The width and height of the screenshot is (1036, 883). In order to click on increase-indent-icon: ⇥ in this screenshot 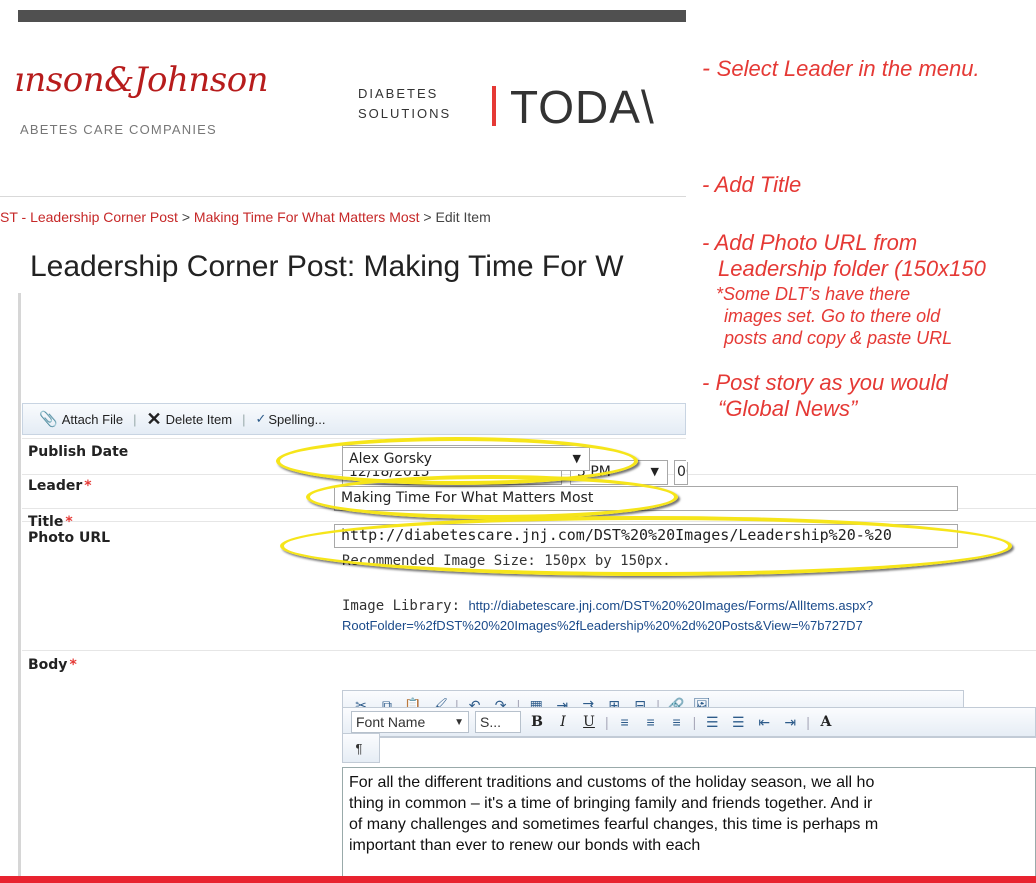, I will do `click(790, 722)`.